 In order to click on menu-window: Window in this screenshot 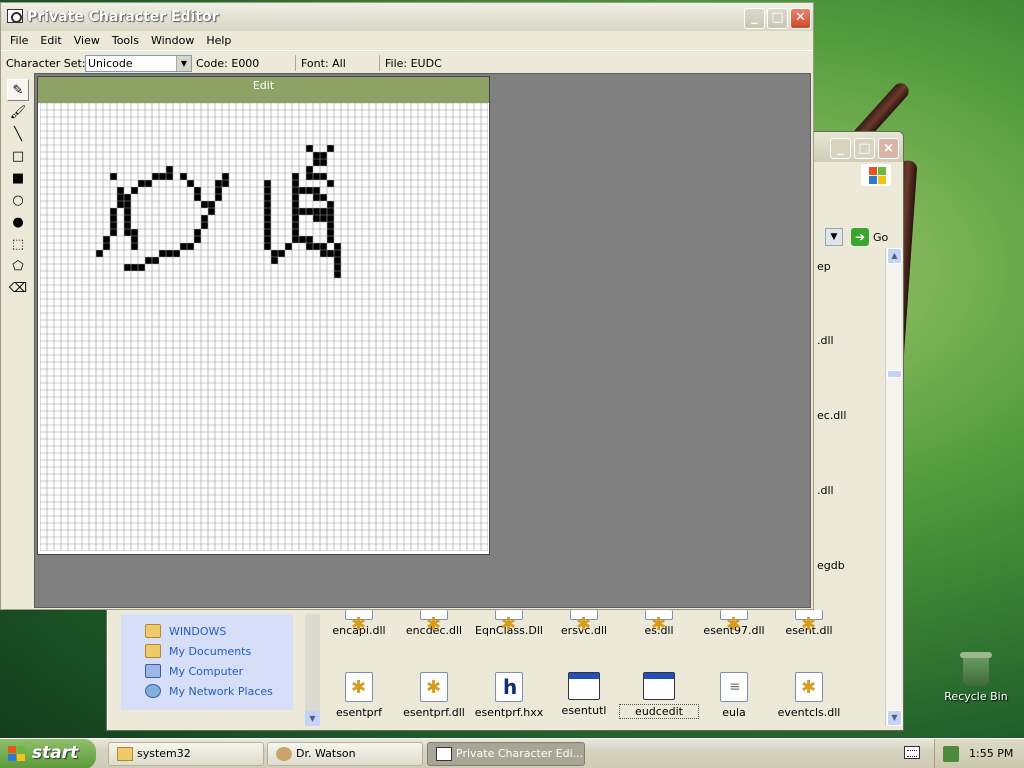, I will do `click(172, 40)`.